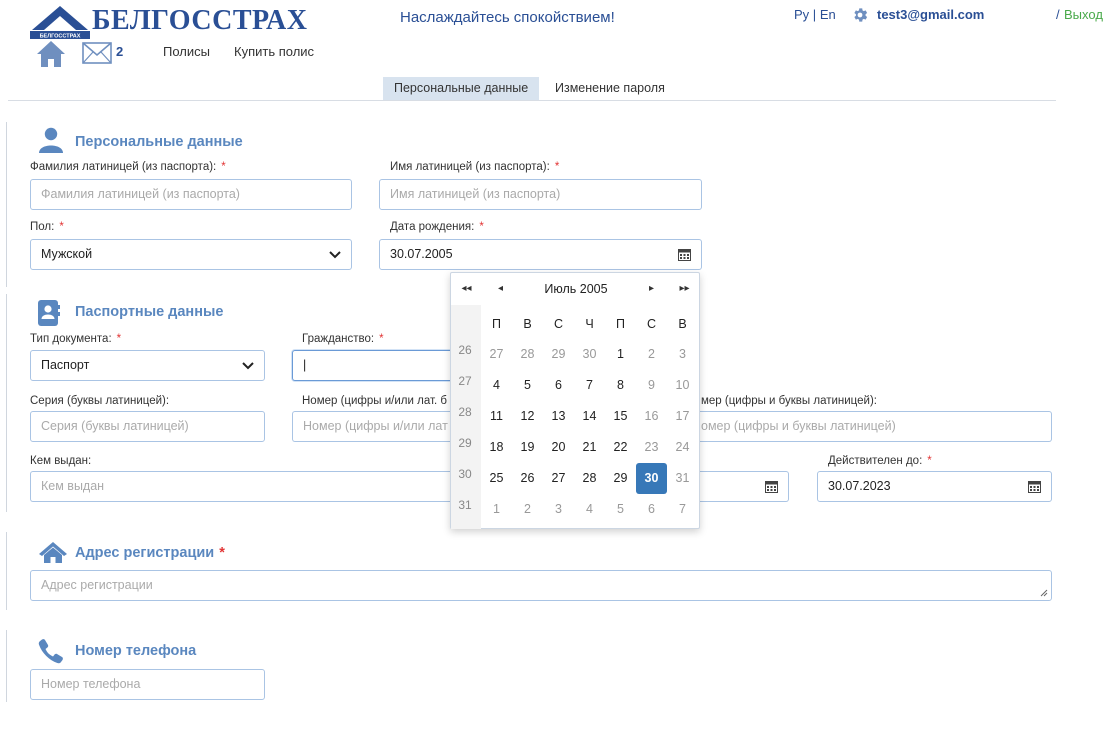 This screenshot has width=1106, height=731. I want to click on lang-ru-link: Ру, so click(801, 14).